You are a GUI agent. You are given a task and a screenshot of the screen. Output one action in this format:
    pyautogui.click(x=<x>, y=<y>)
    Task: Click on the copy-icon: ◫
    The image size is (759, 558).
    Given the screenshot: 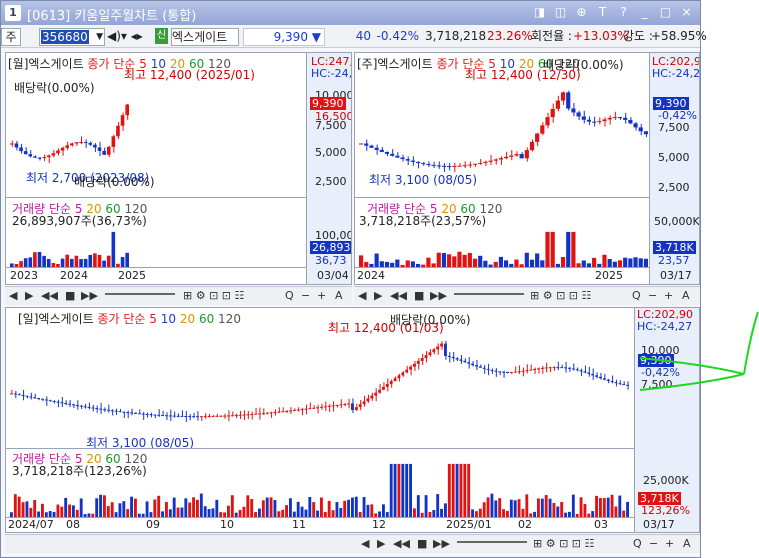 What is the action you would take?
    pyautogui.click(x=560, y=12)
    